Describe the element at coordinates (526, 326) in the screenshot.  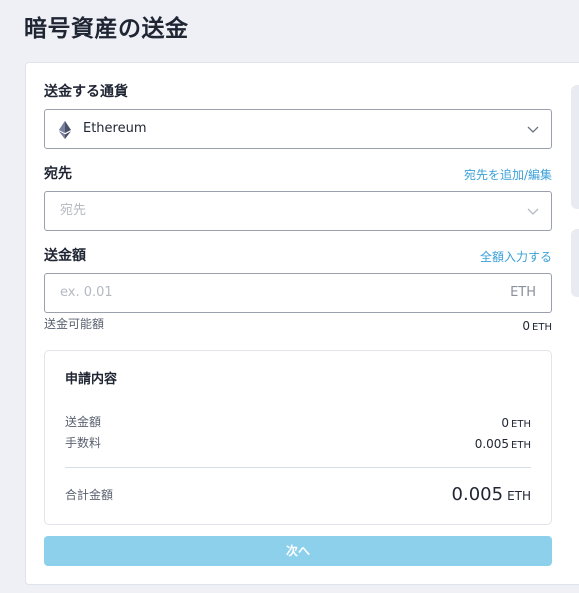
I see `available-value: 0` at that location.